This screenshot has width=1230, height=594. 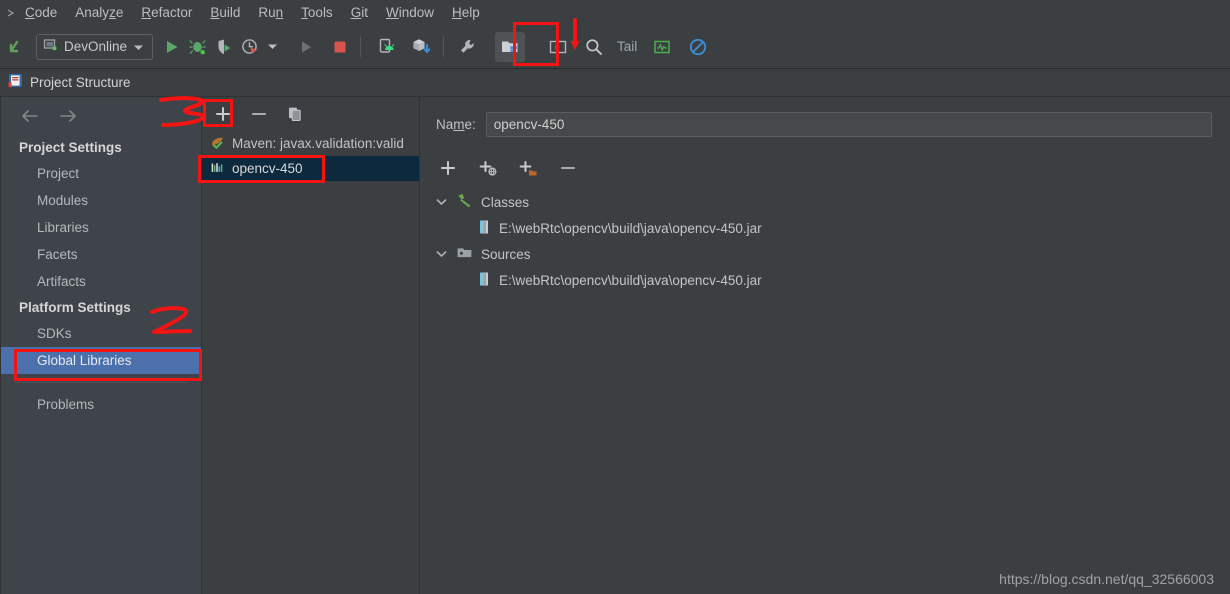 I want to click on avd-manager-icon, so click(x=387, y=47).